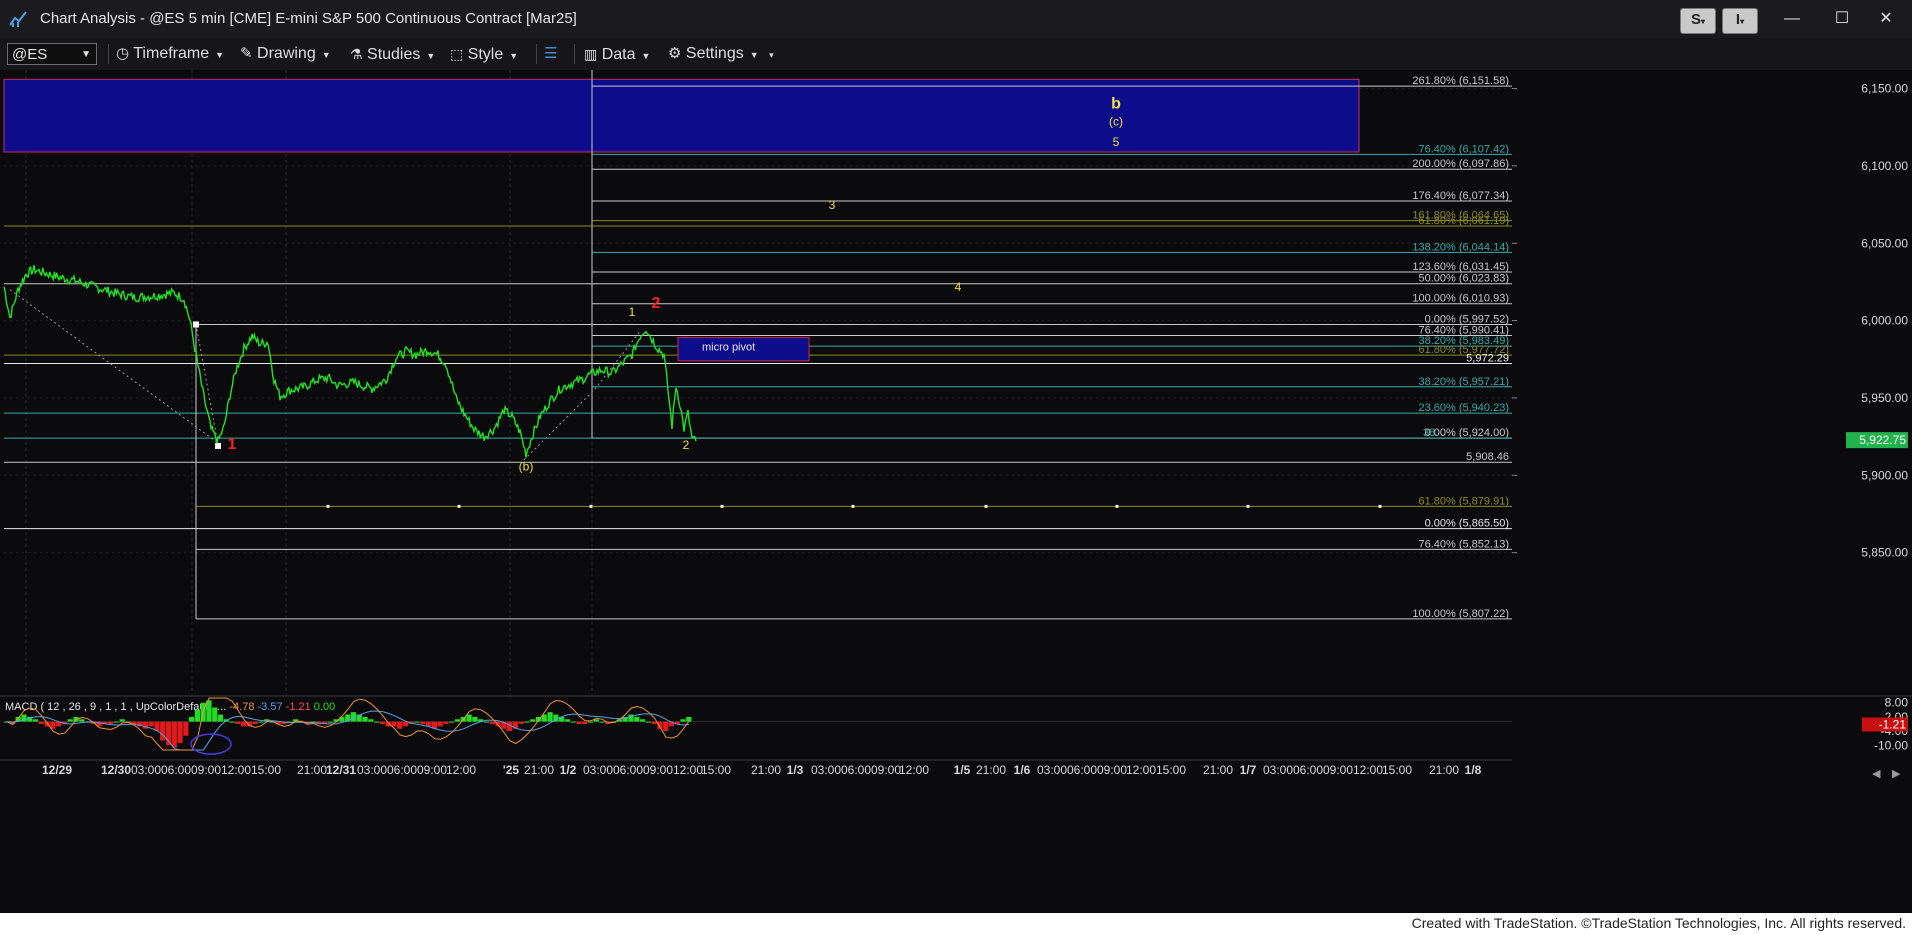 The image size is (1912, 935). I want to click on wave-label: 3, so click(832, 205).